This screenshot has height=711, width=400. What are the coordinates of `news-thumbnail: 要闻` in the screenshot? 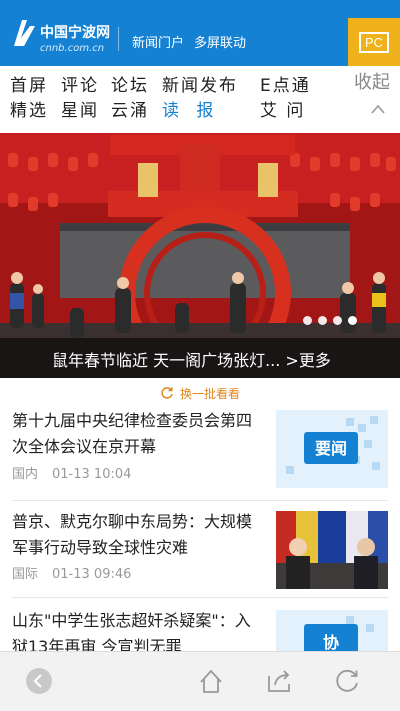 It's located at (332, 449).